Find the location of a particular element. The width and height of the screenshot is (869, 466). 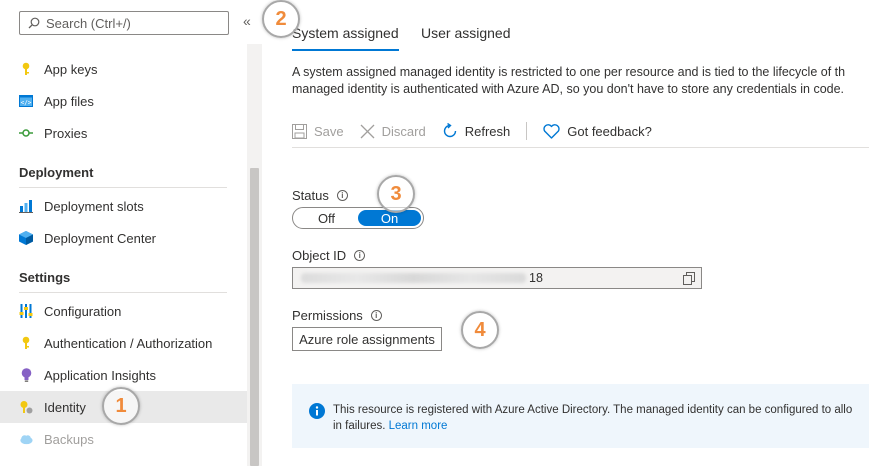

group-heading-settings: Settings is located at coordinates (45, 277).